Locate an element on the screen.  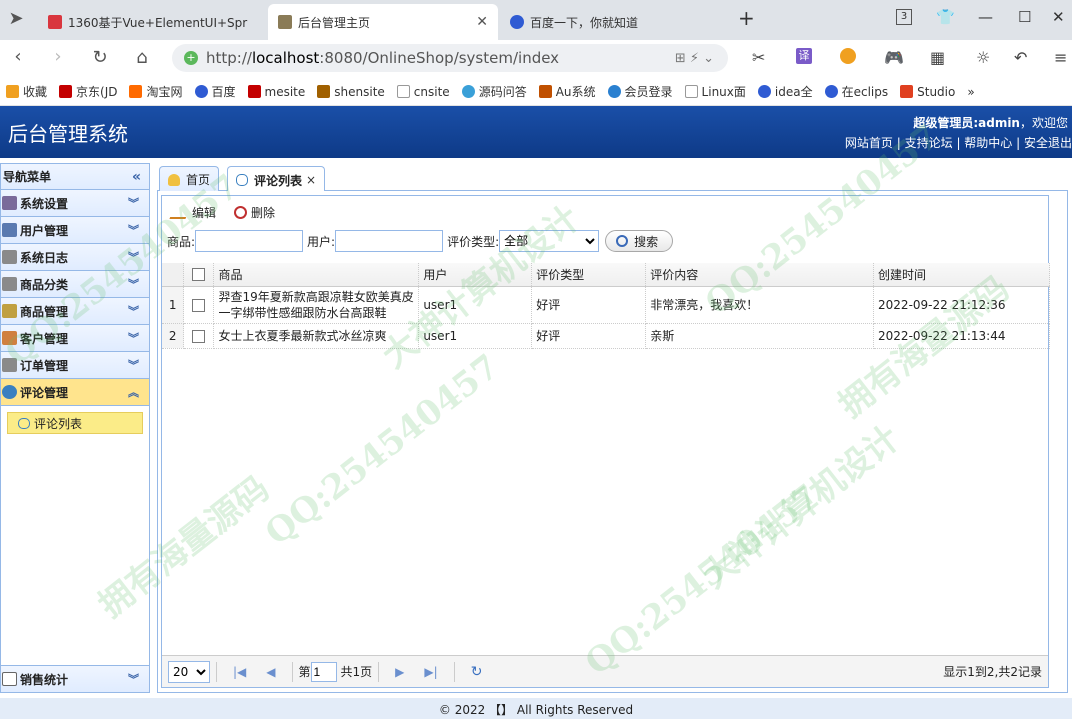
bookmark-label: Studio is located at coordinates (936, 91).